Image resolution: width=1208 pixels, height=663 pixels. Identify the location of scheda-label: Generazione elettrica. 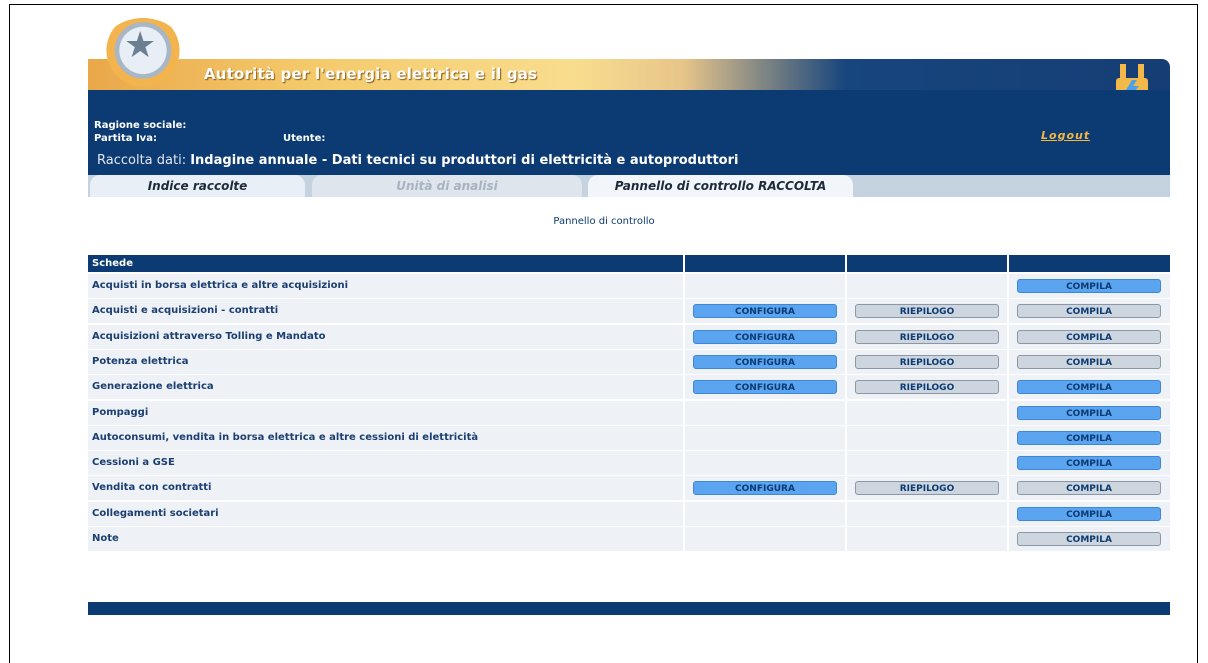
(385, 387).